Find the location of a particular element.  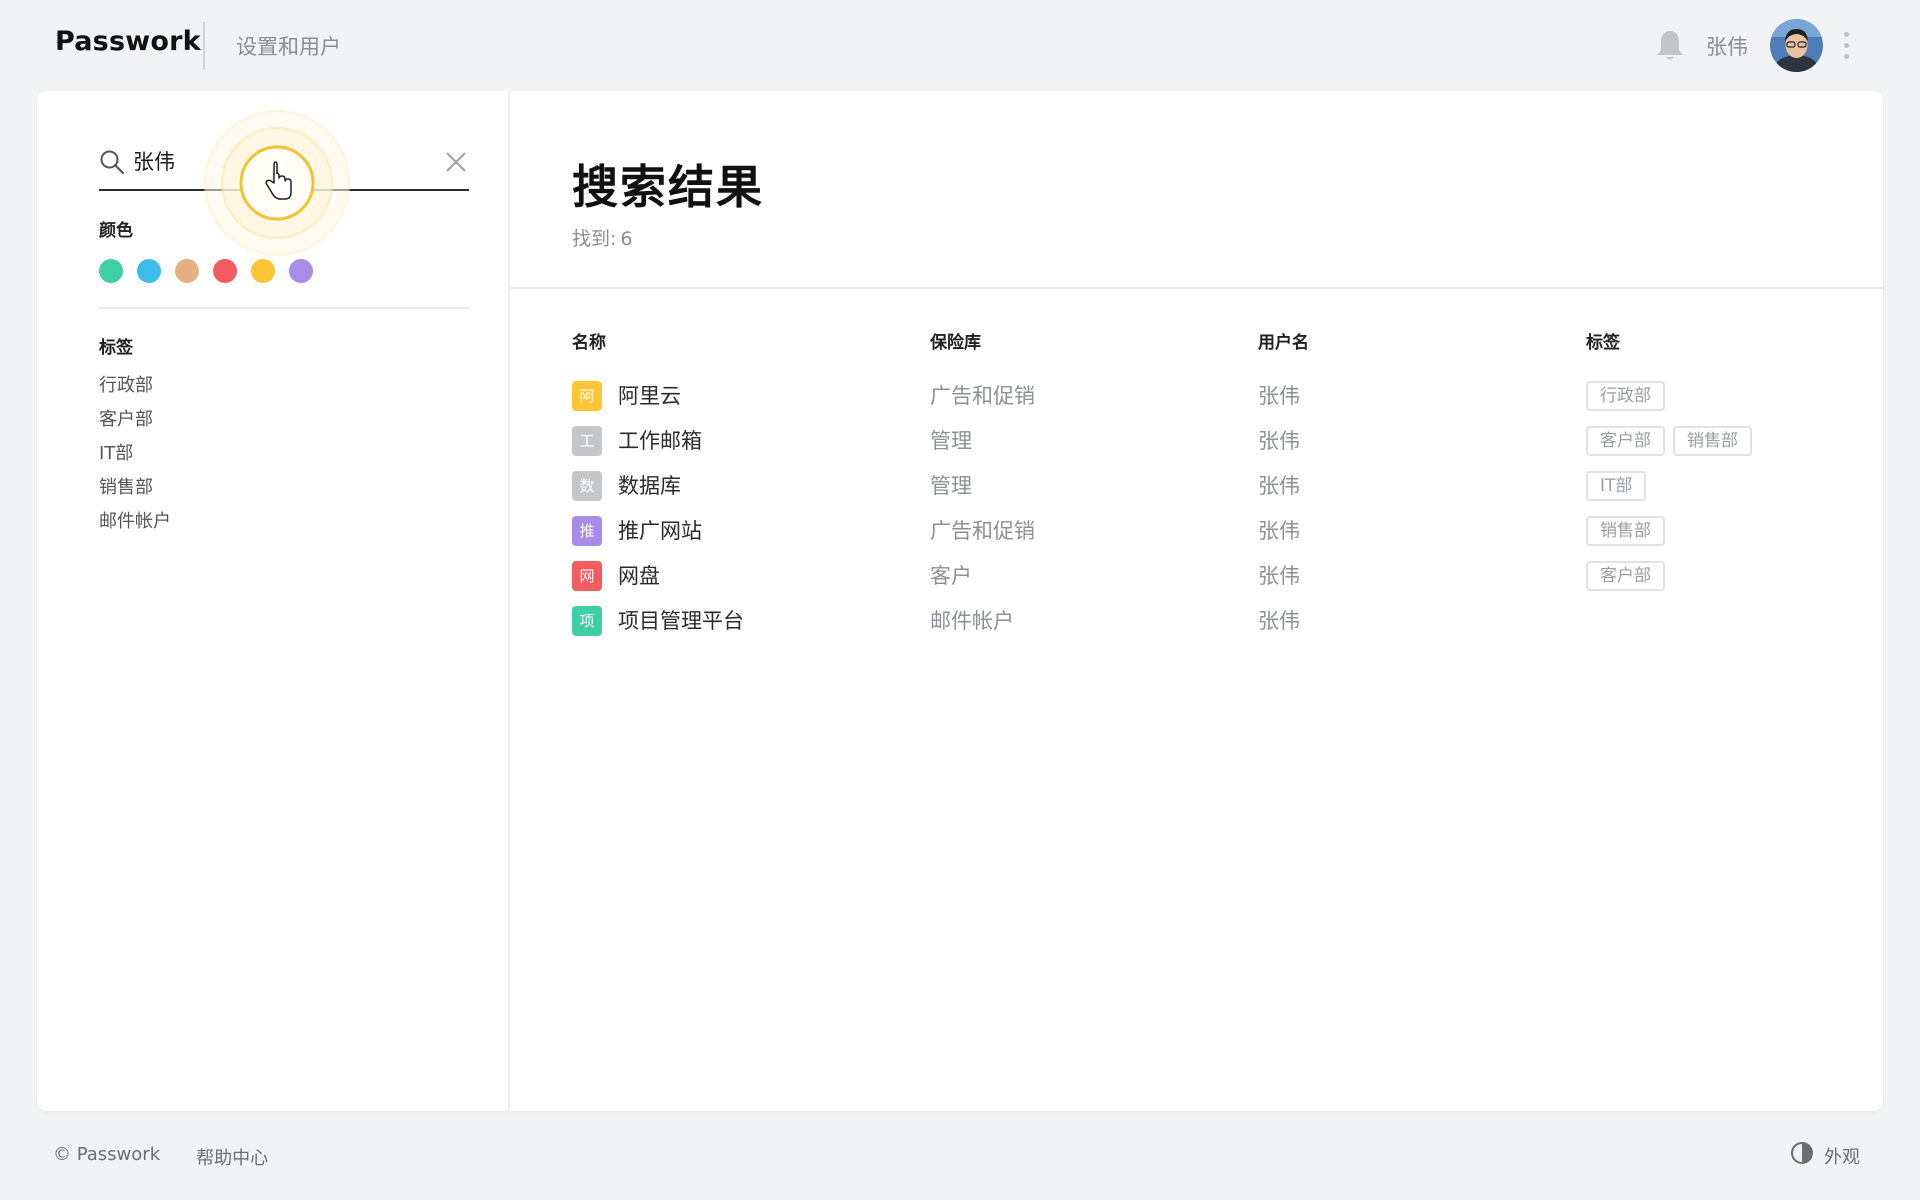

avatar is located at coordinates (1796, 45).